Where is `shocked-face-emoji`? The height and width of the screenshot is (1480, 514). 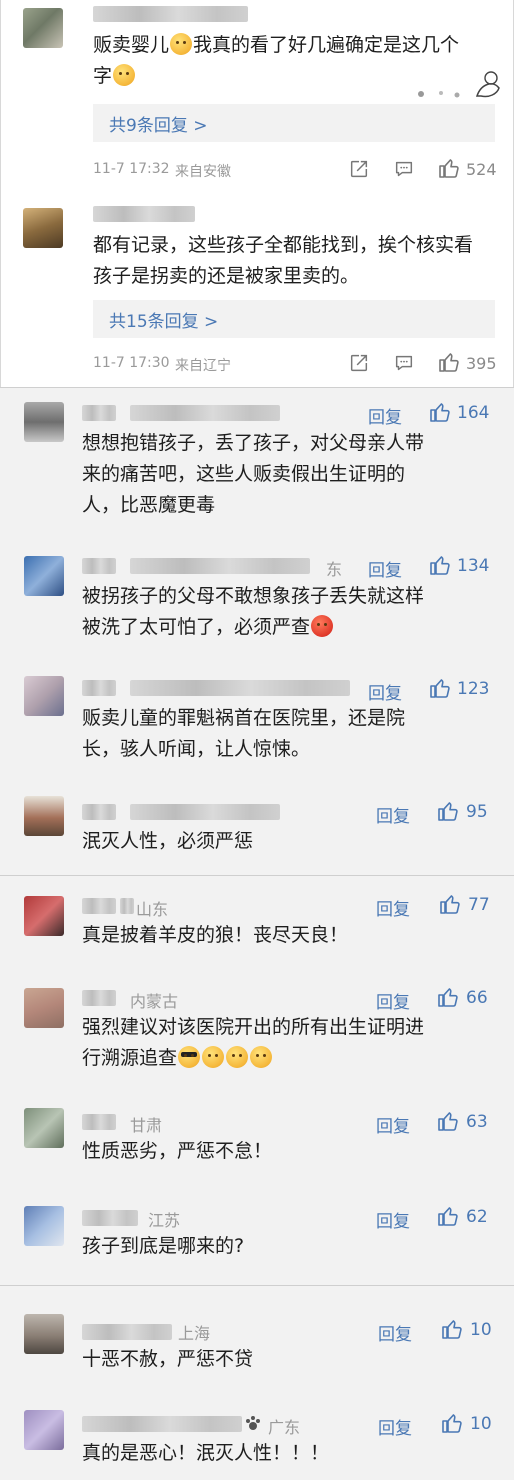
shocked-face-emoji is located at coordinates (181, 44).